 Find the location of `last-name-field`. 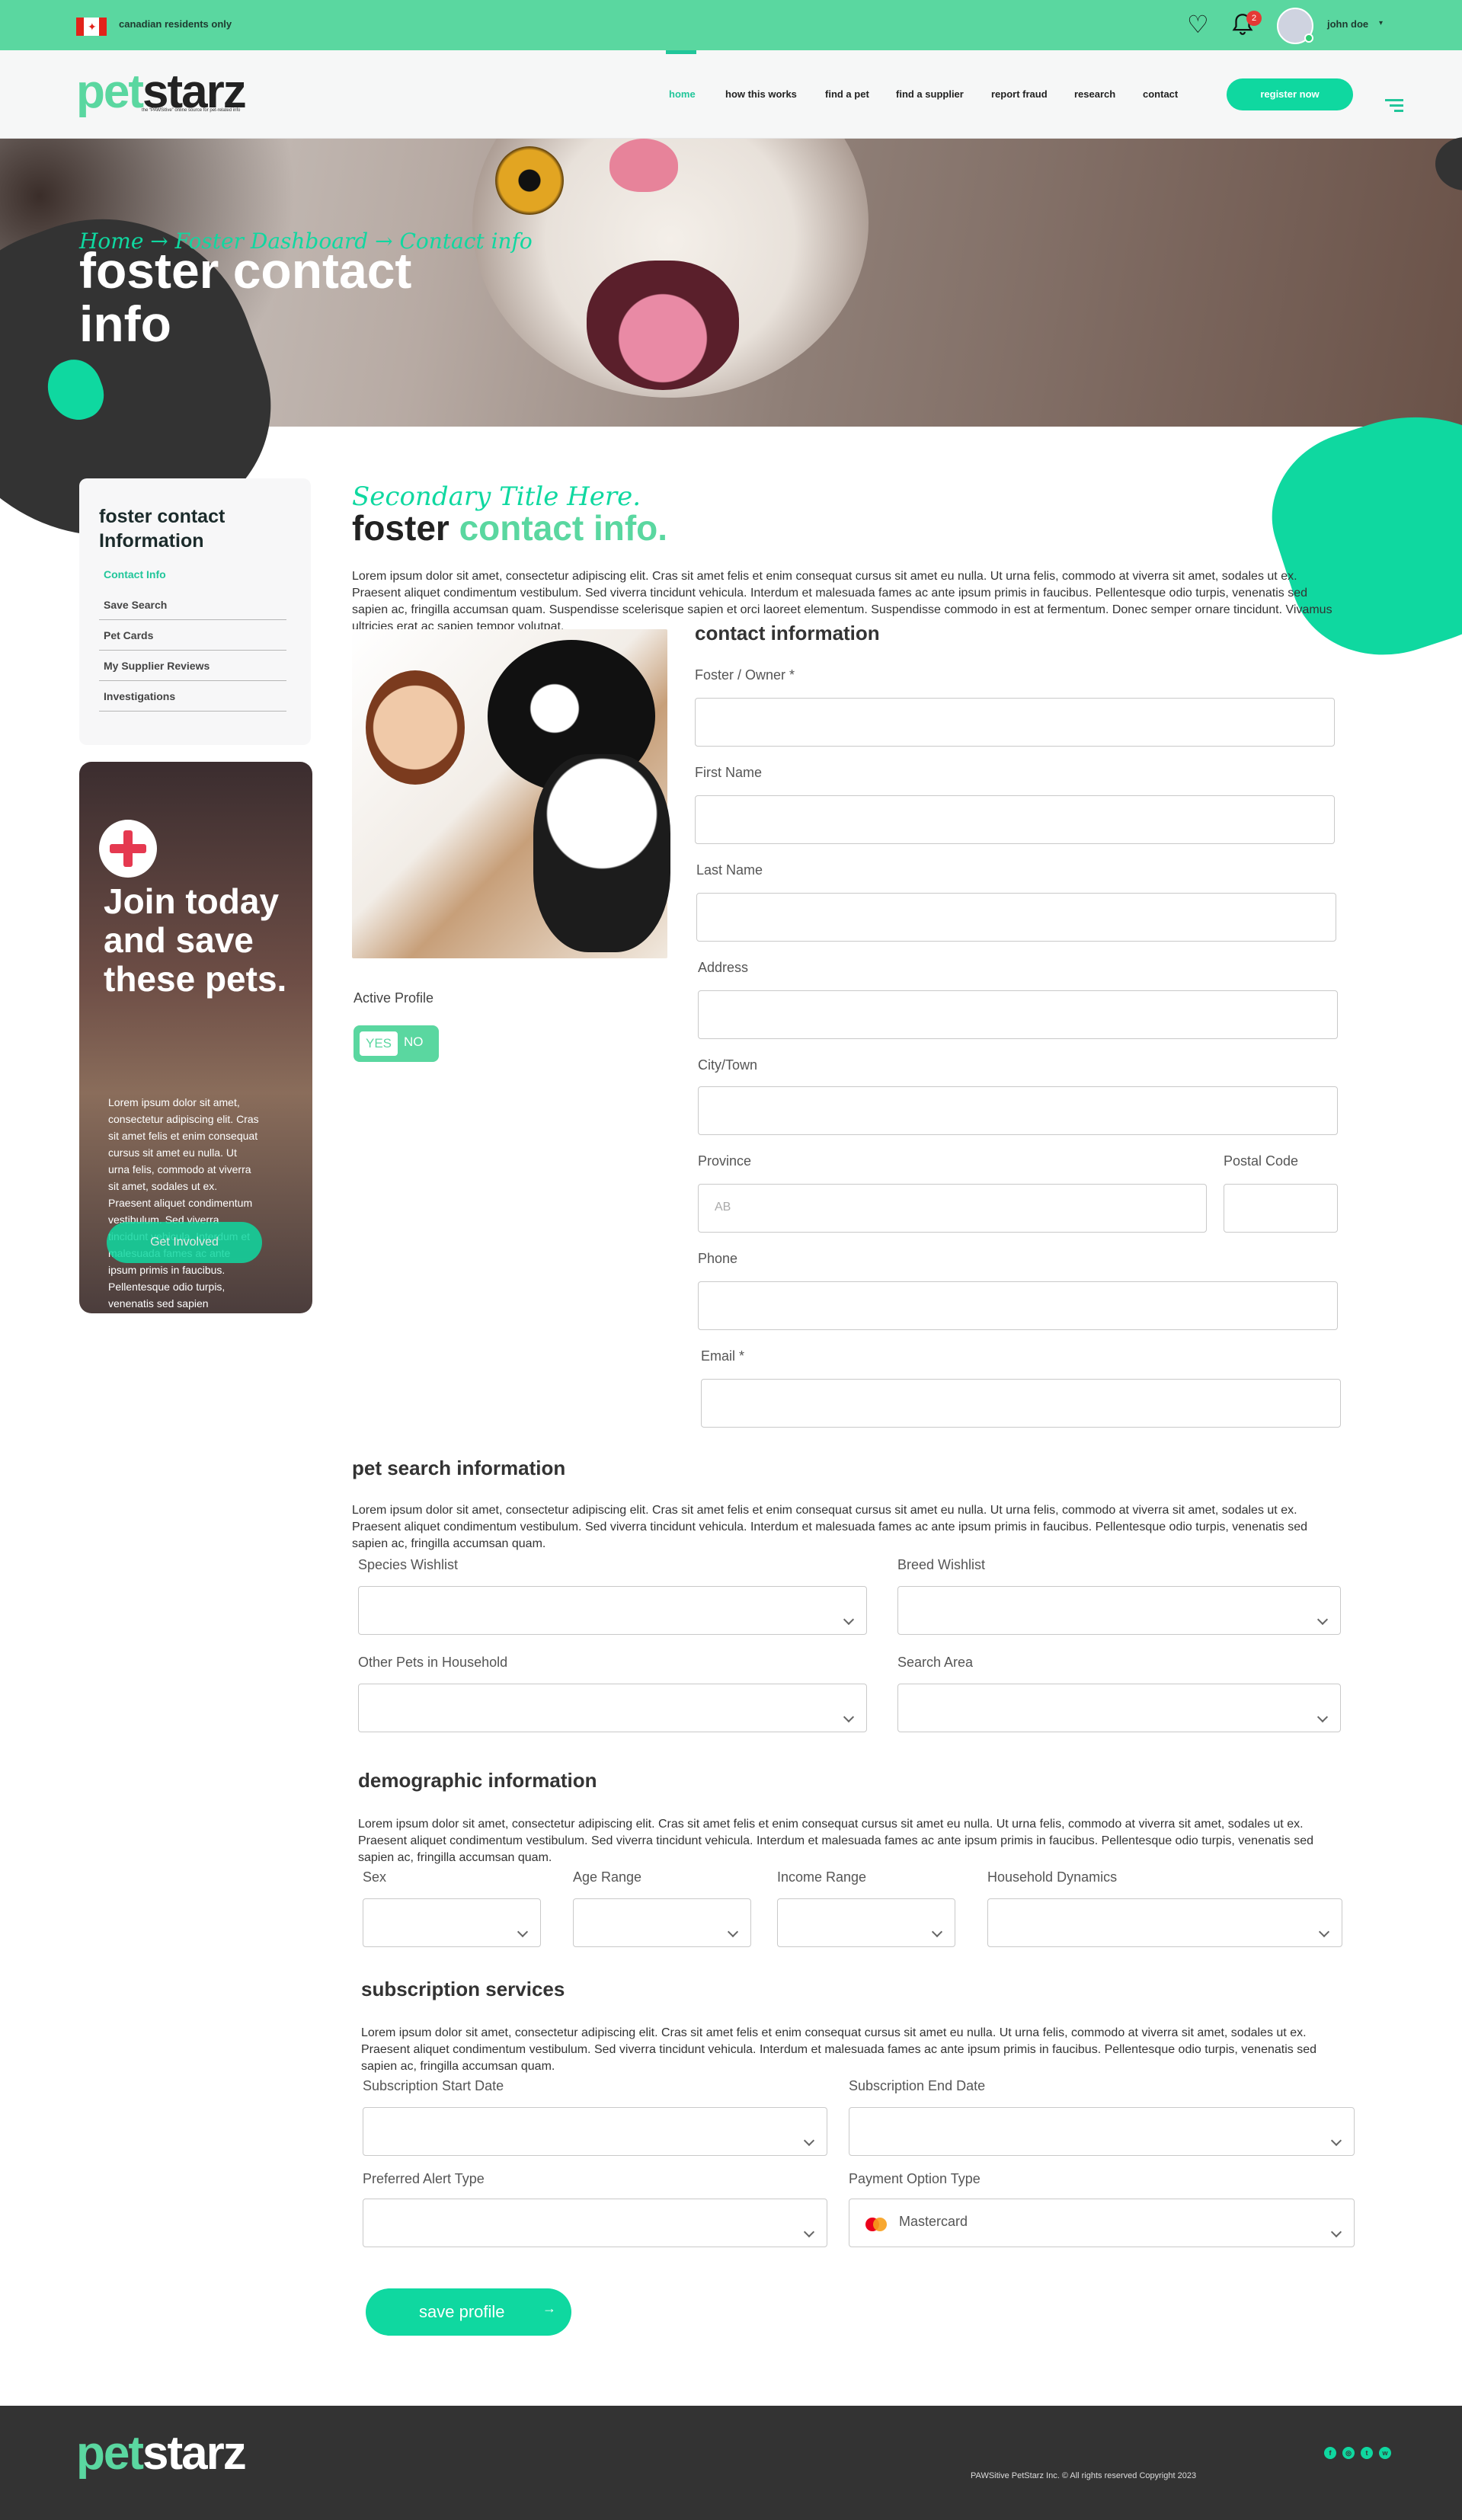

last-name-field is located at coordinates (1016, 917).